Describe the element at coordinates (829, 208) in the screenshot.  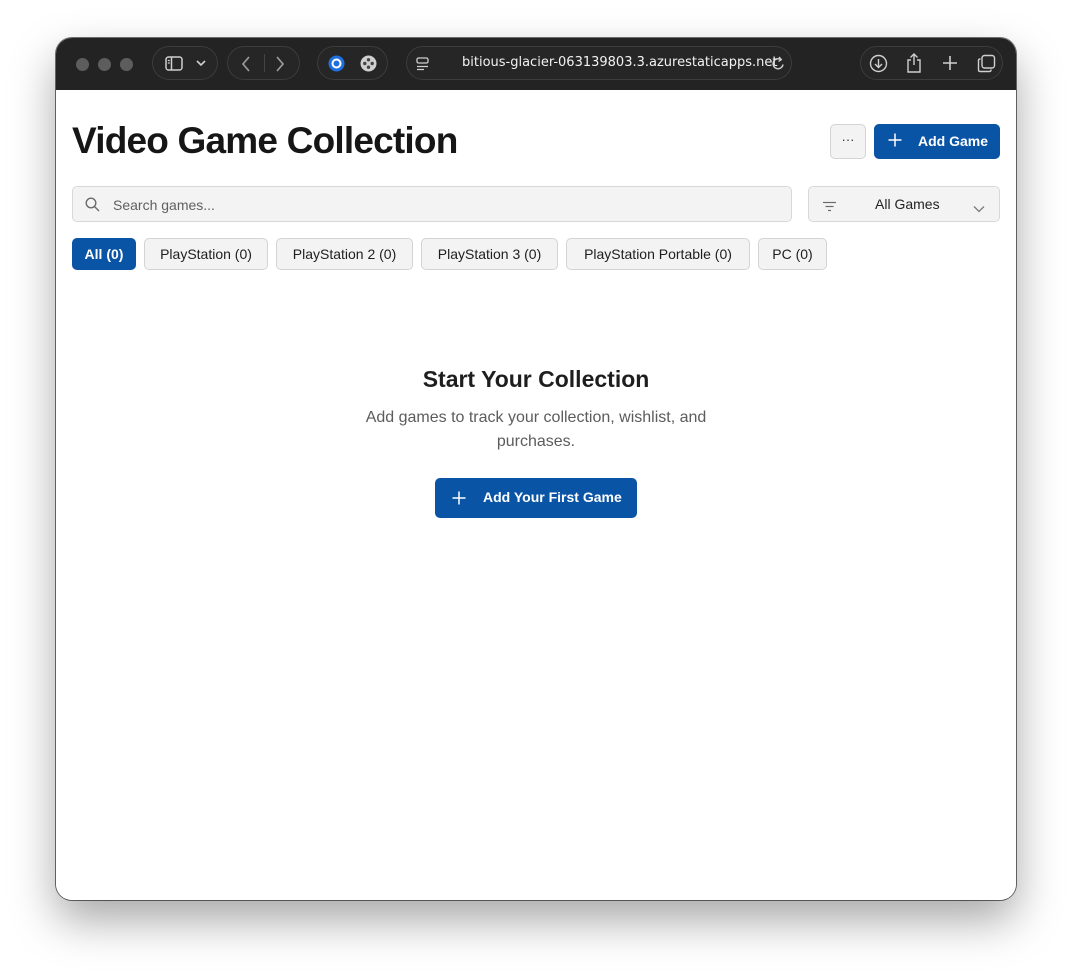
I see `filter-icon` at that location.